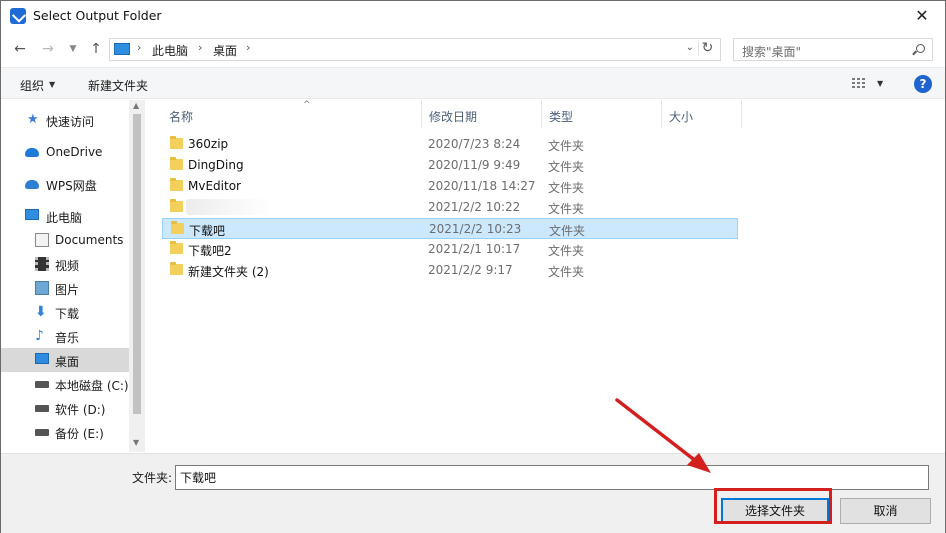 The height and width of the screenshot is (533, 946). Describe the element at coordinates (228, 272) in the screenshot. I see `file-name: 新建文件夹 (2)` at that location.